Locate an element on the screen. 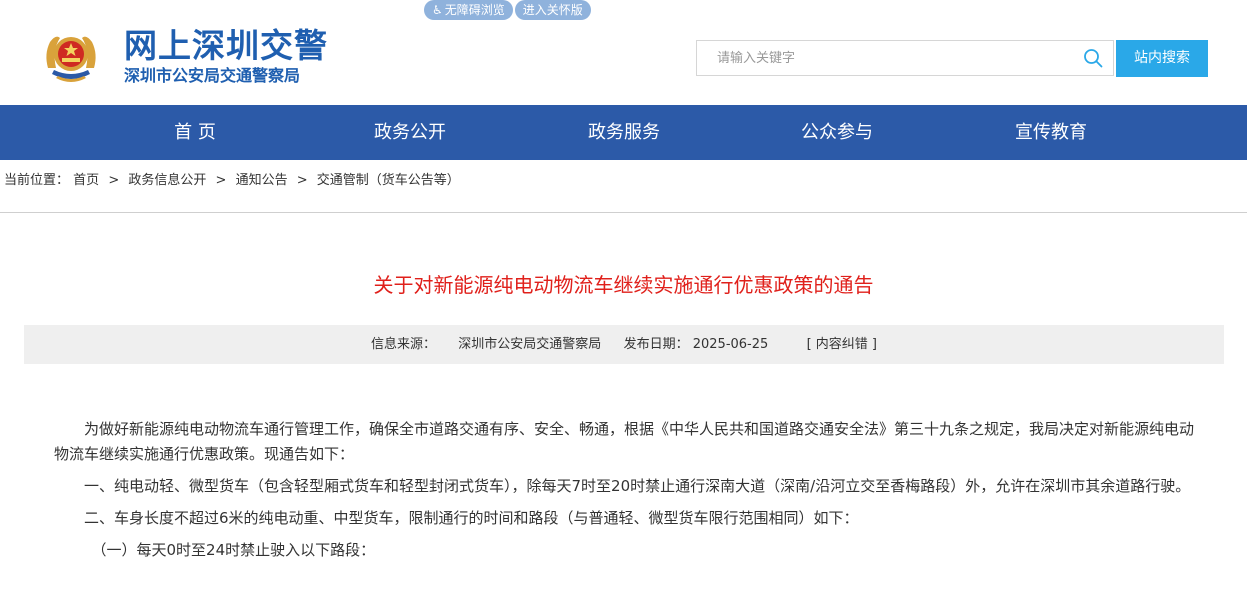  article-title: 关于对新能源纯电动物流车继续实施通行优惠政策的通告 is located at coordinates (623, 285).